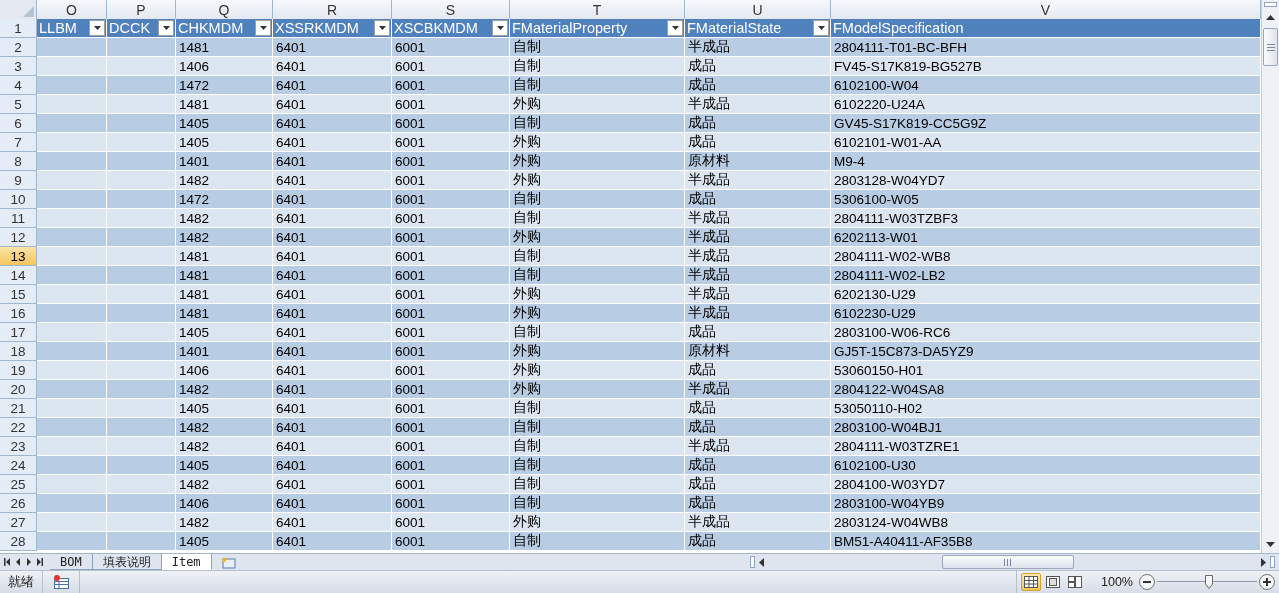 The image size is (1279, 593). I want to click on row-header: 17, so click(18, 332).